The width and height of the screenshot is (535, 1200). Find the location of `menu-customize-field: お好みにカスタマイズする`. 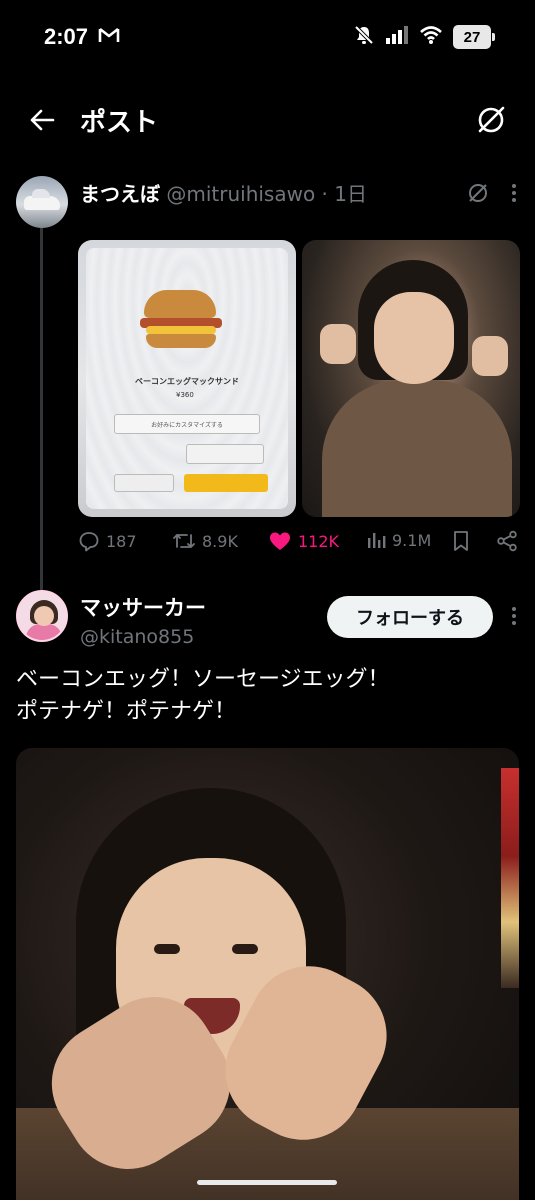

menu-customize-field: お好みにカスタマイズする is located at coordinates (187, 424).